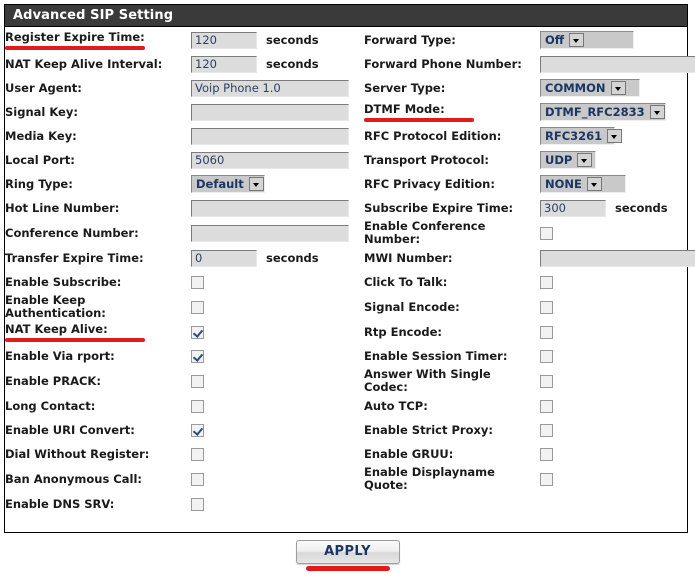 This screenshot has height=577, width=695. I want to click on field-label-text: DTMF Mode:, so click(404, 108).